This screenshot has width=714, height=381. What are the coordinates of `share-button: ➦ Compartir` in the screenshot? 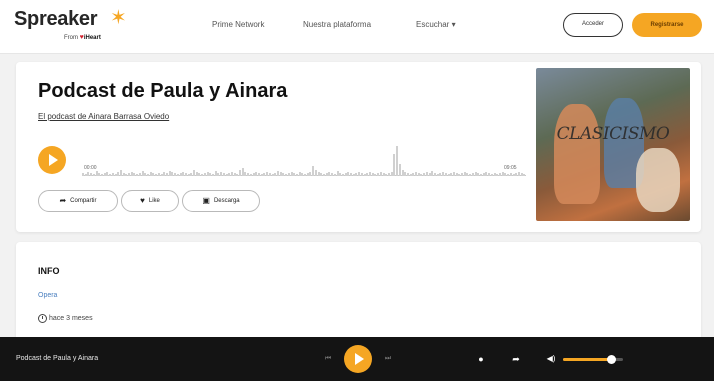 It's located at (78, 201).